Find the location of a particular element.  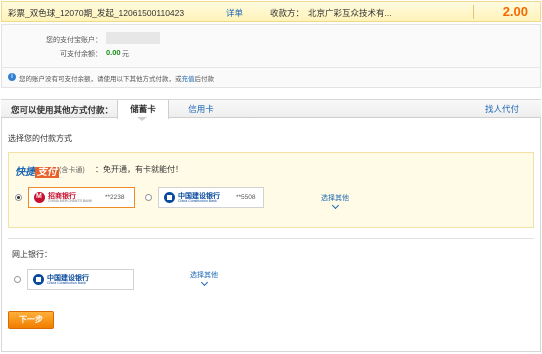

ccb-card-number: **5508 is located at coordinates (246, 197).